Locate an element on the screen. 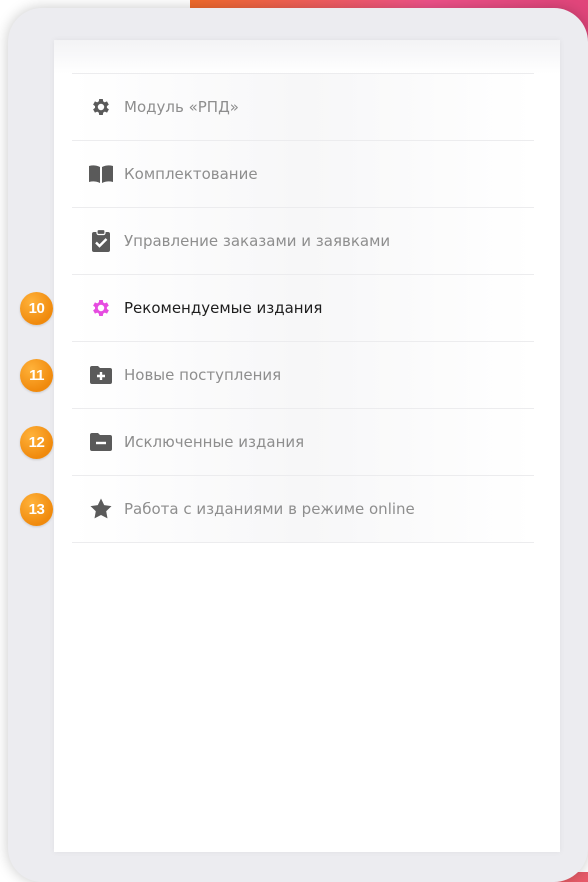  screen-header-bar is located at coordinates (307, 57).